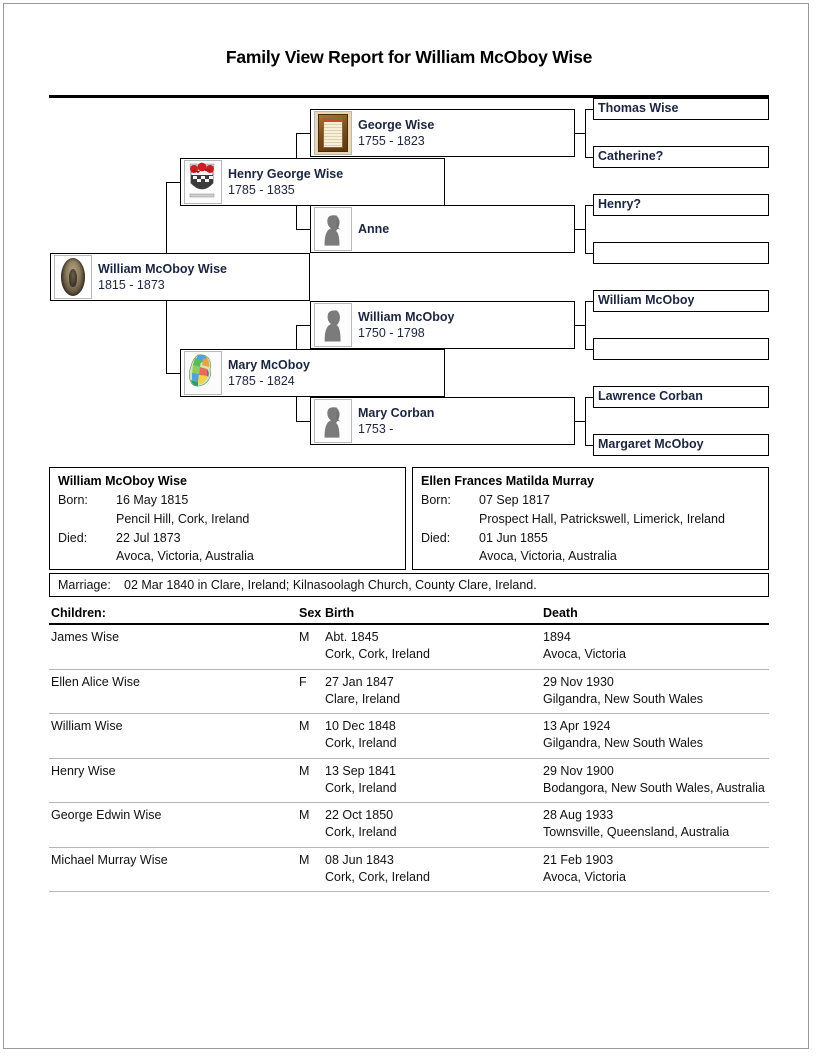 This screenshot has width=818, height=1058. I want to click on child-birth-date: Abt. 1845, so click(352, 637).